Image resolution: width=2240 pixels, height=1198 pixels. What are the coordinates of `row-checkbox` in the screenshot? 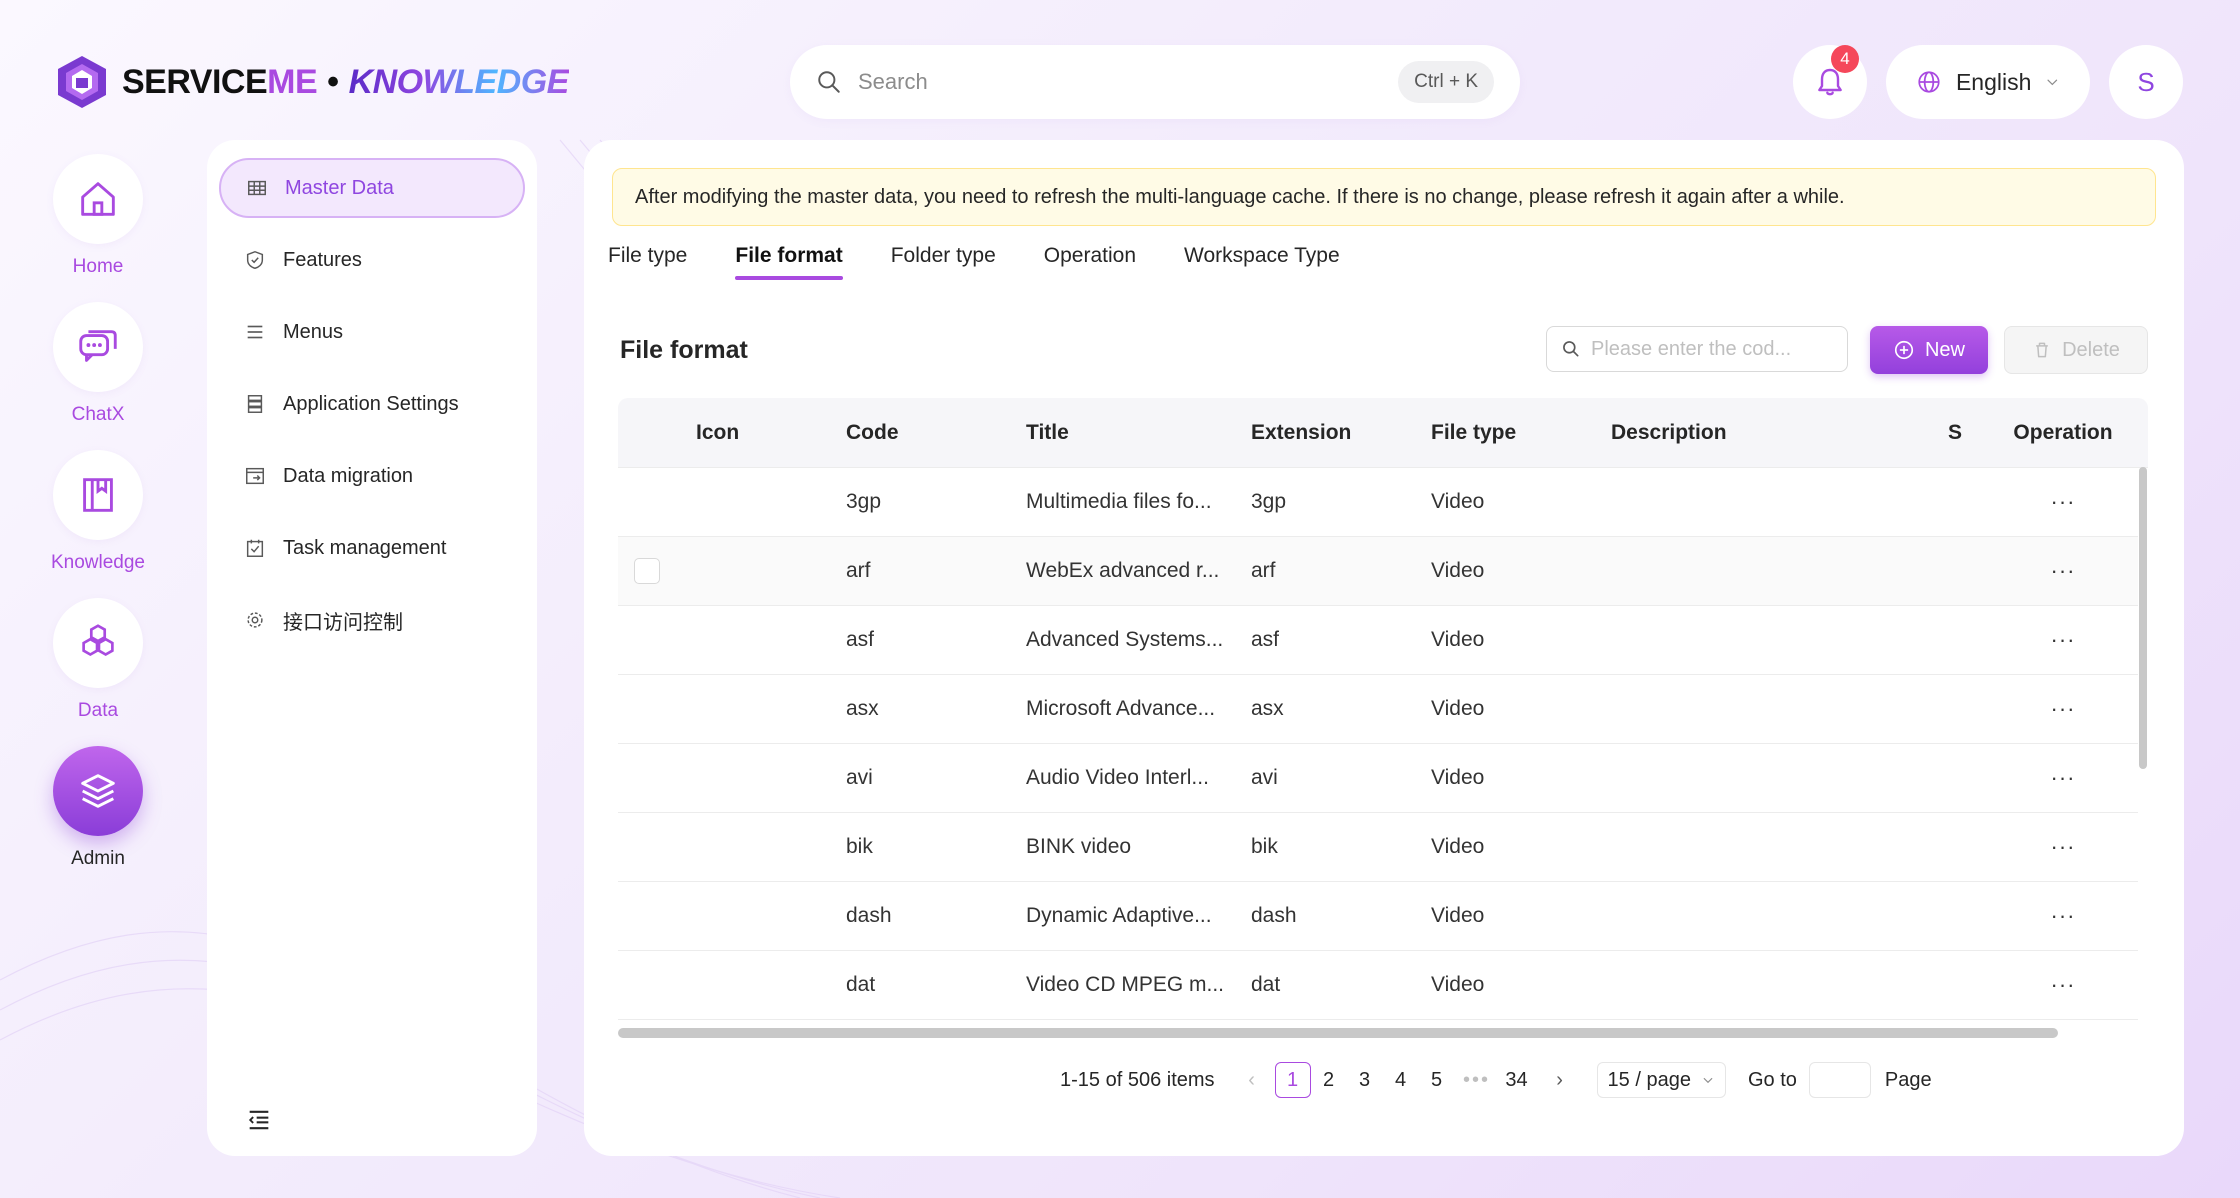 It's located at (647, 571).